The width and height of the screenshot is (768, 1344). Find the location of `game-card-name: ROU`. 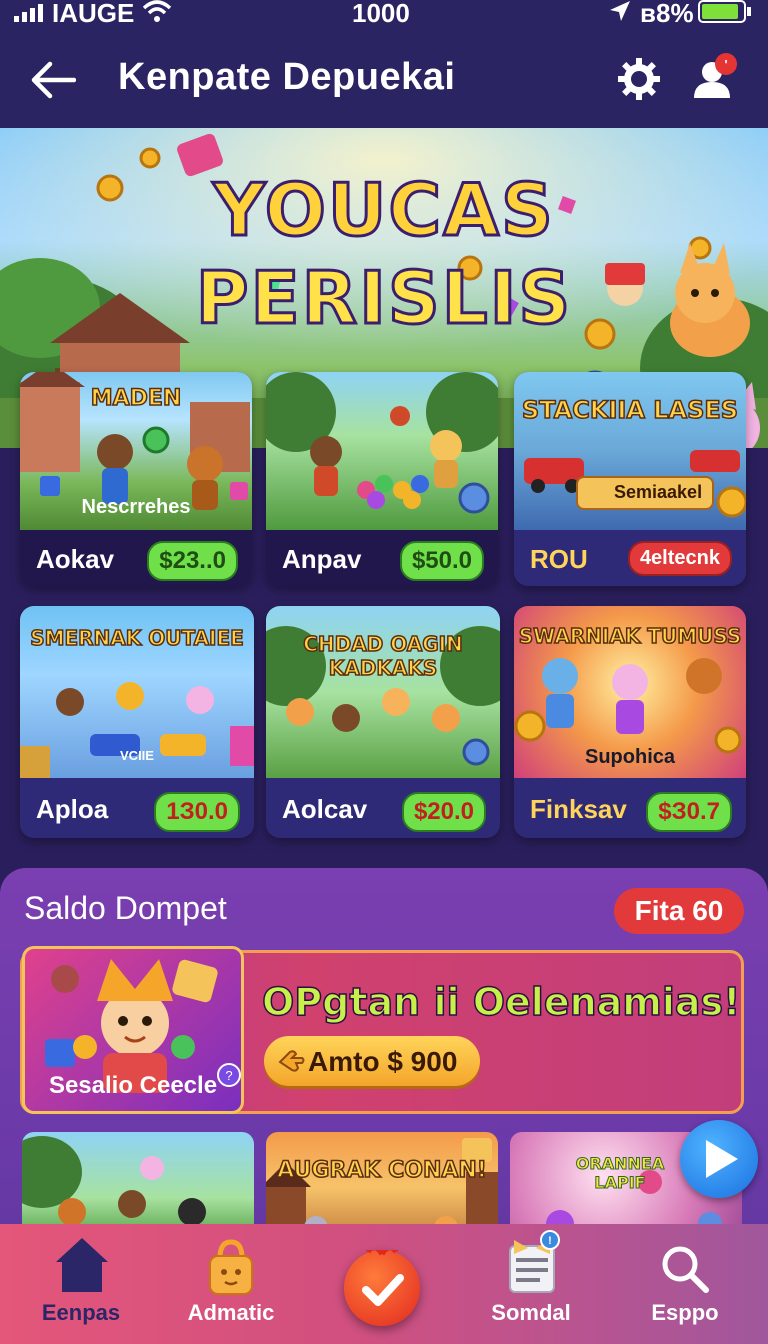

game-card-name: ROU is located at coordinates (559, 559).